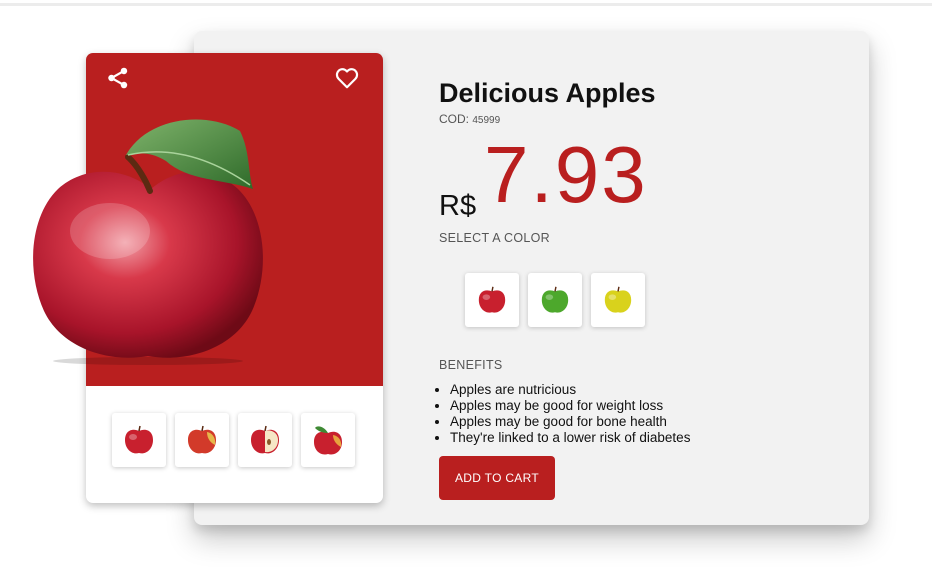  I want to click on color-option-red, so click(492, 300).